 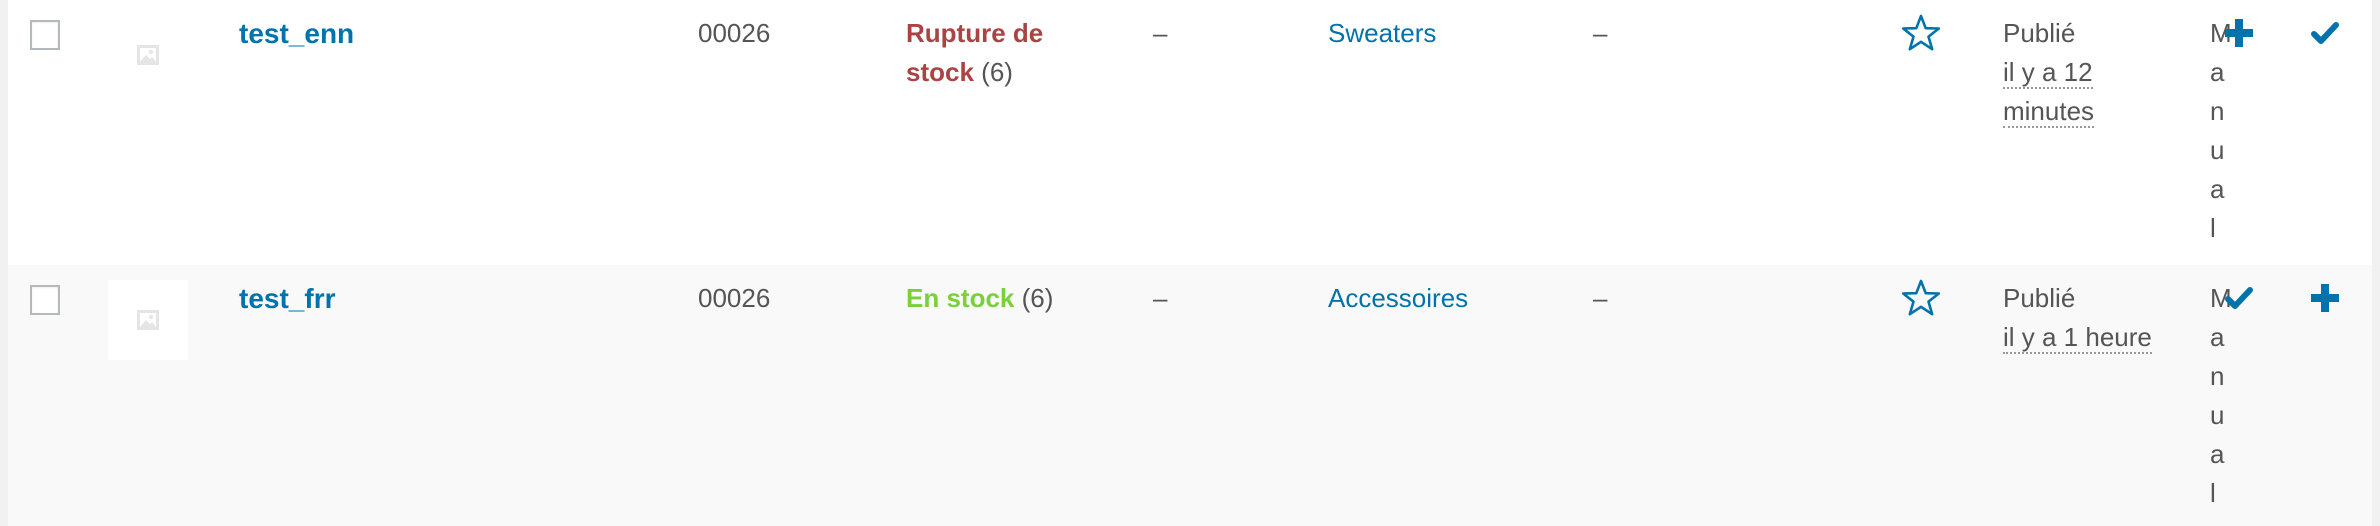 I want to click on product-name-link: test_frr, so click(x=287, y=298).